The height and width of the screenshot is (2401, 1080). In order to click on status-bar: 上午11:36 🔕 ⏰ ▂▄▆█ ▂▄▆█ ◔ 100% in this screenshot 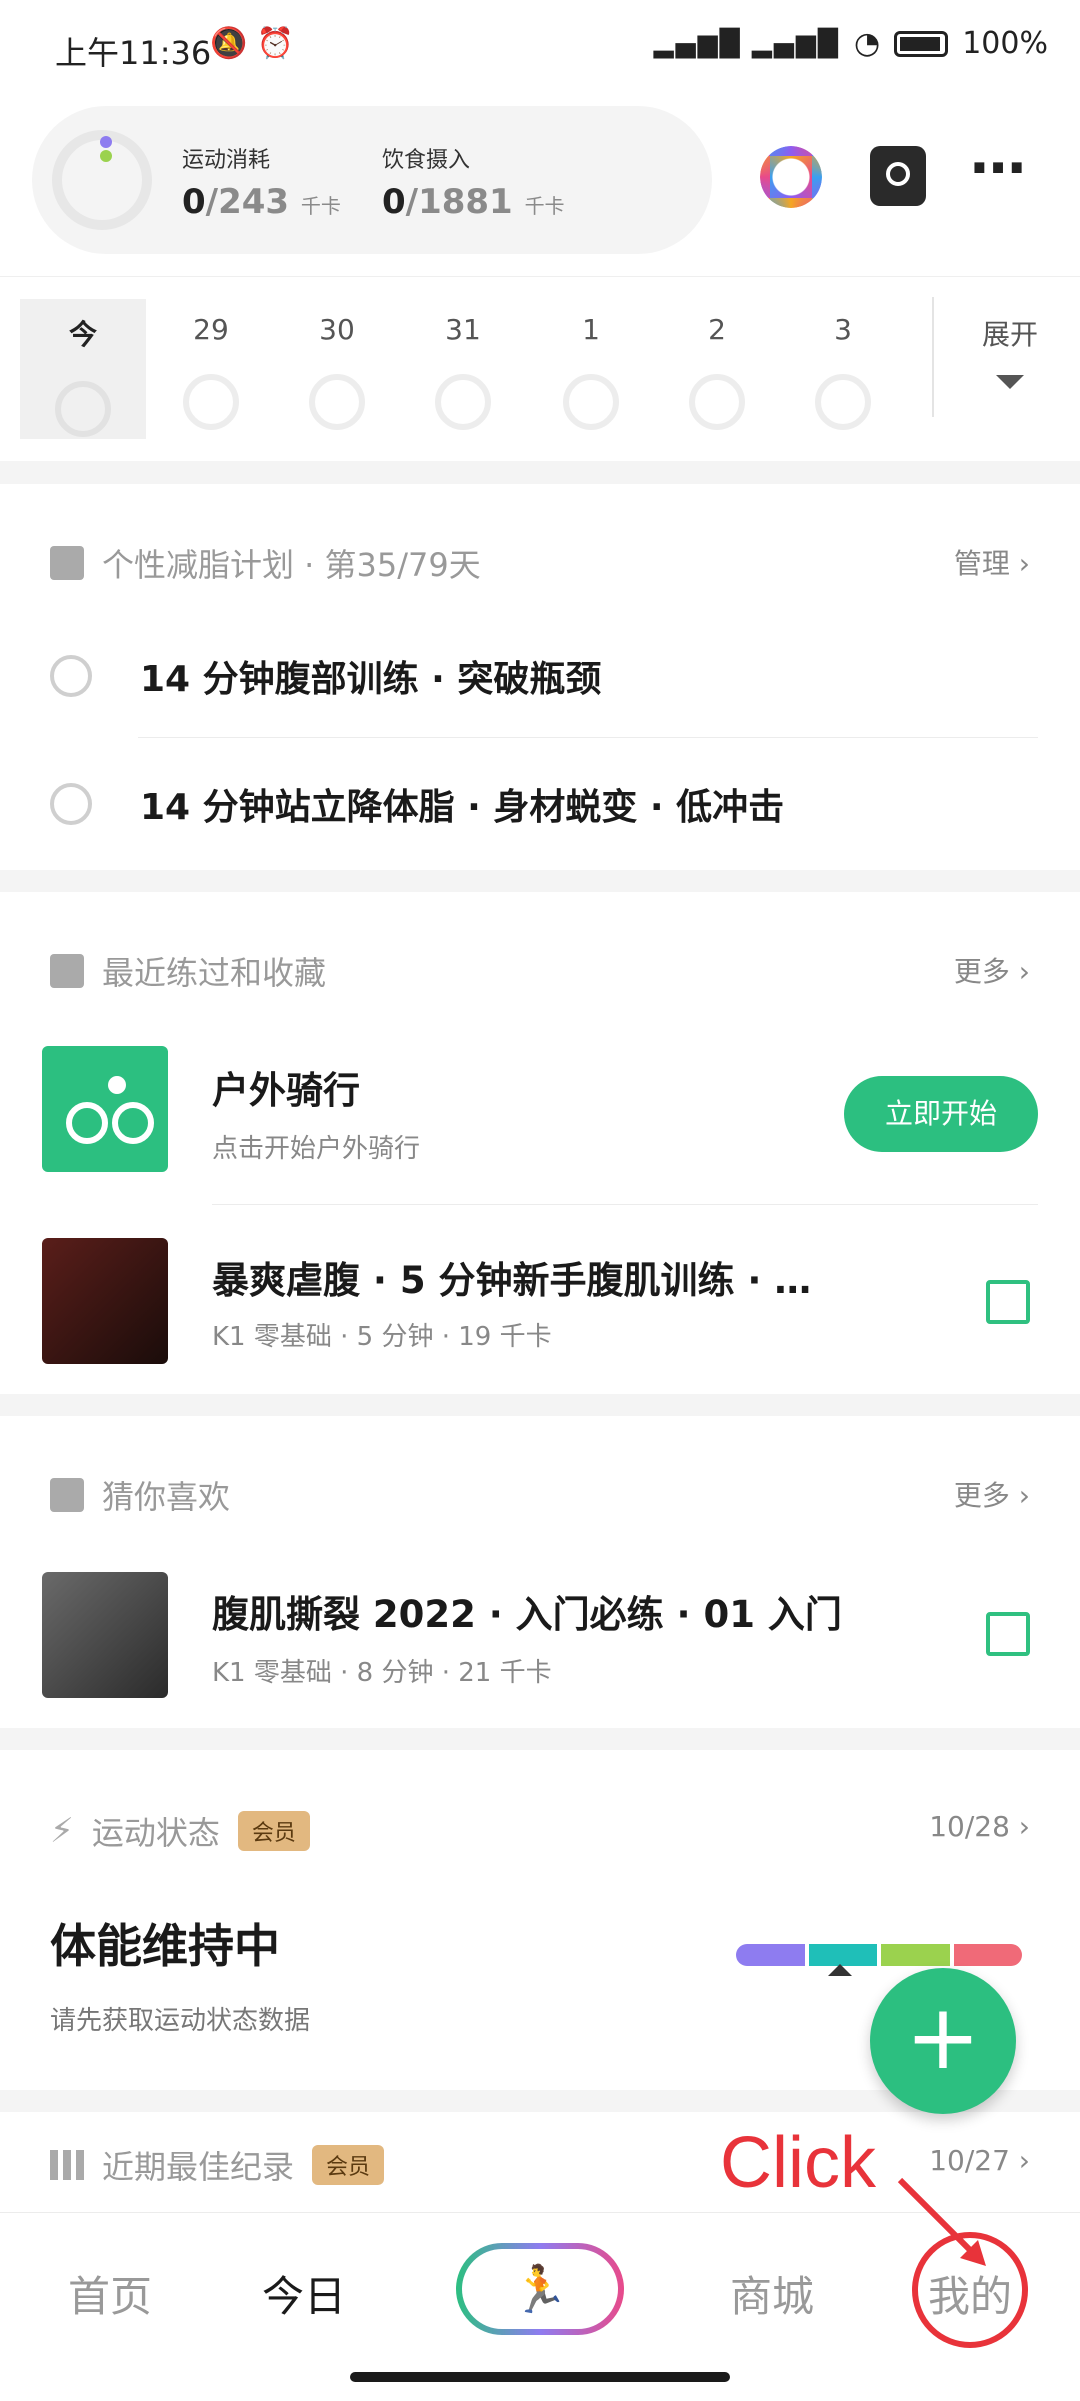, I will do `click(540, 48)`.